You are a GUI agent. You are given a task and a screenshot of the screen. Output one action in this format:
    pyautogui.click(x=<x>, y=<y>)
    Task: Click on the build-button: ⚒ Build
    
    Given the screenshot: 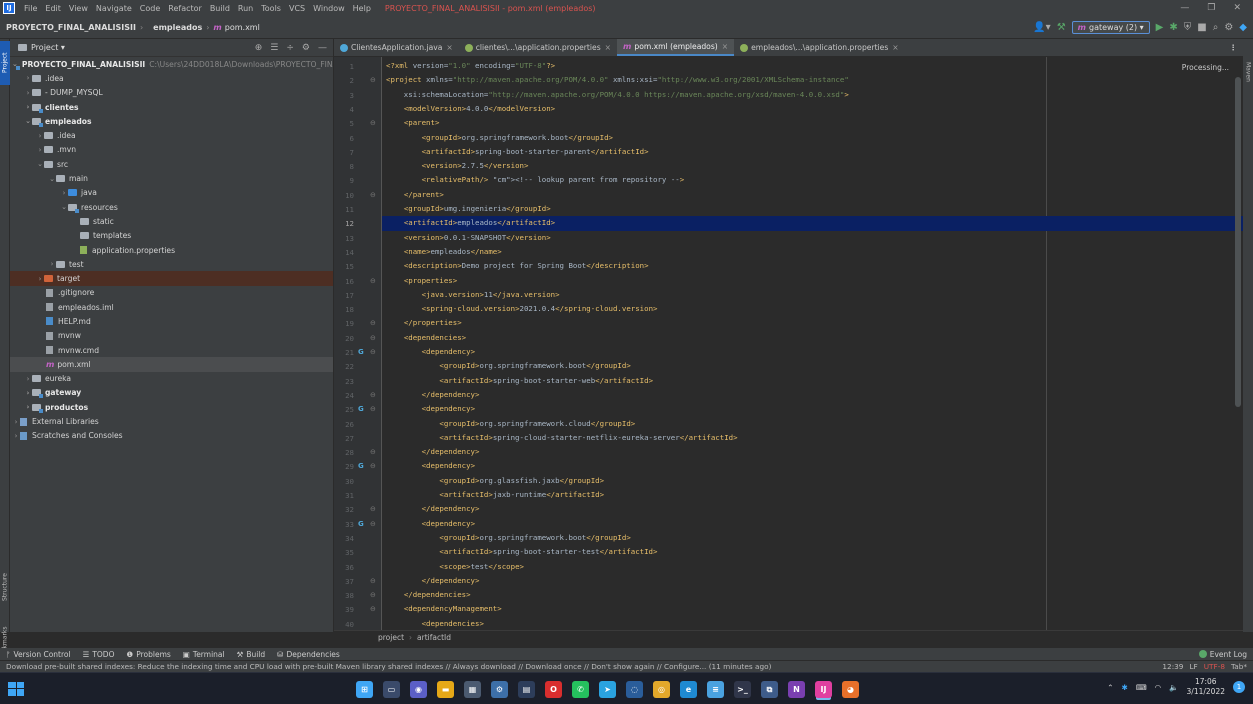 What is the action you would take?
    pyautogui.click(x=251, y=654)
    